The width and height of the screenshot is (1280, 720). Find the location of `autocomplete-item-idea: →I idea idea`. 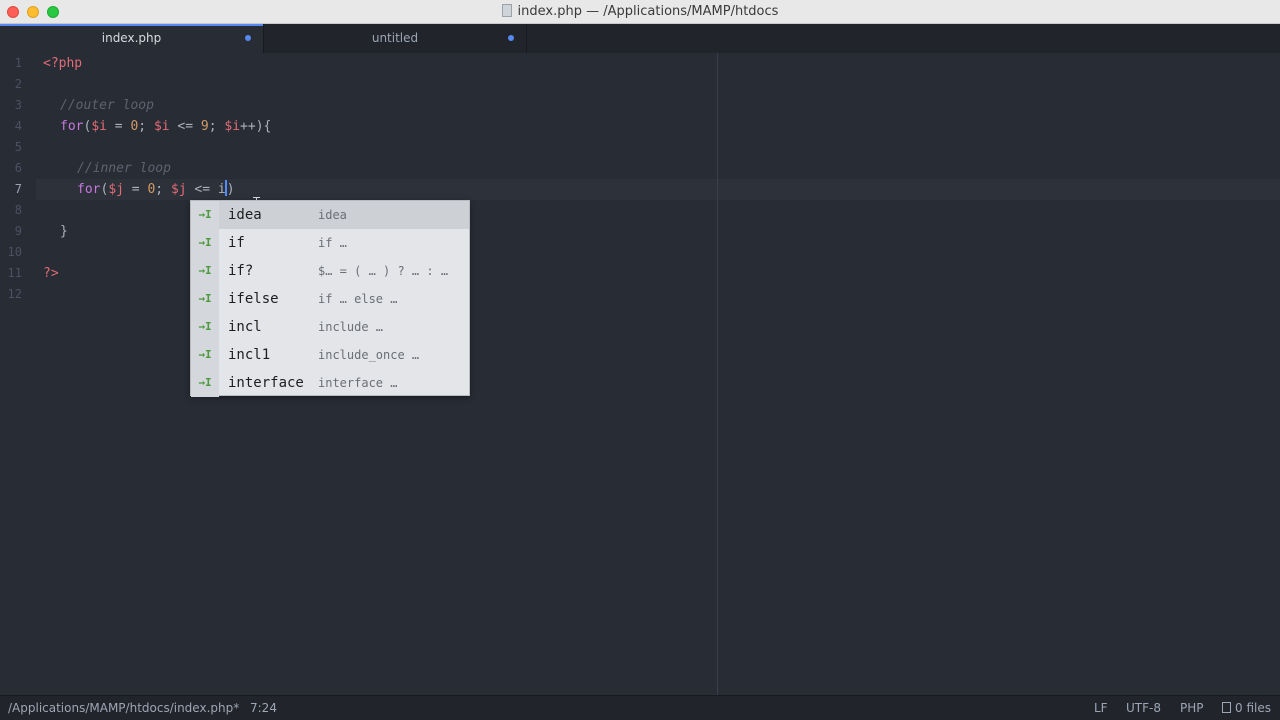

autocomplete-item-idea: →I idea idea is located at coordinates (330, 215).